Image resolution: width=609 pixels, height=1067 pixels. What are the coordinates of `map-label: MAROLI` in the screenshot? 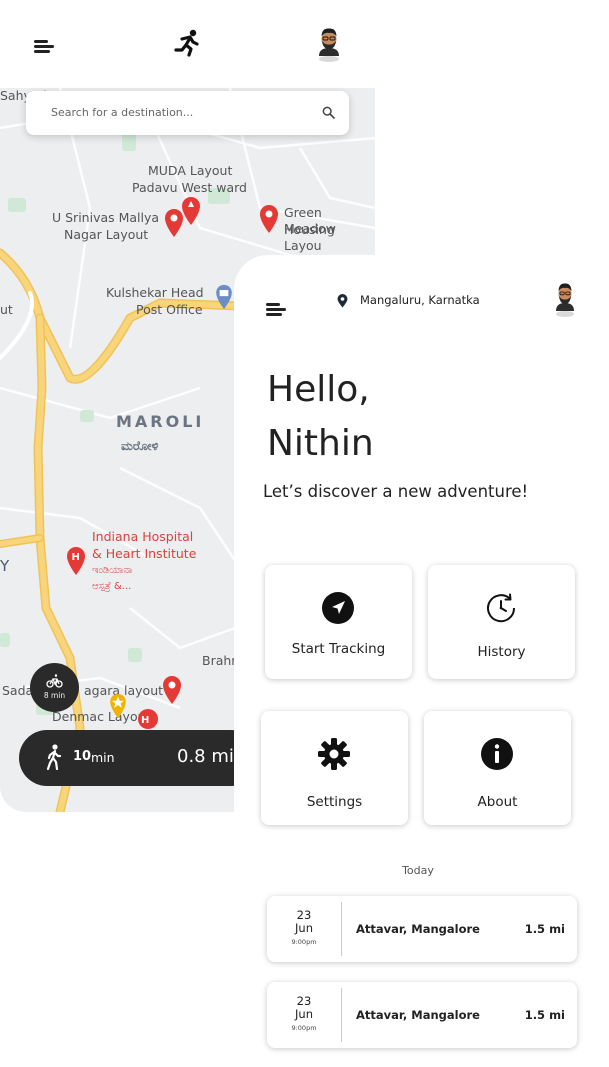 It's located at (160, 421).